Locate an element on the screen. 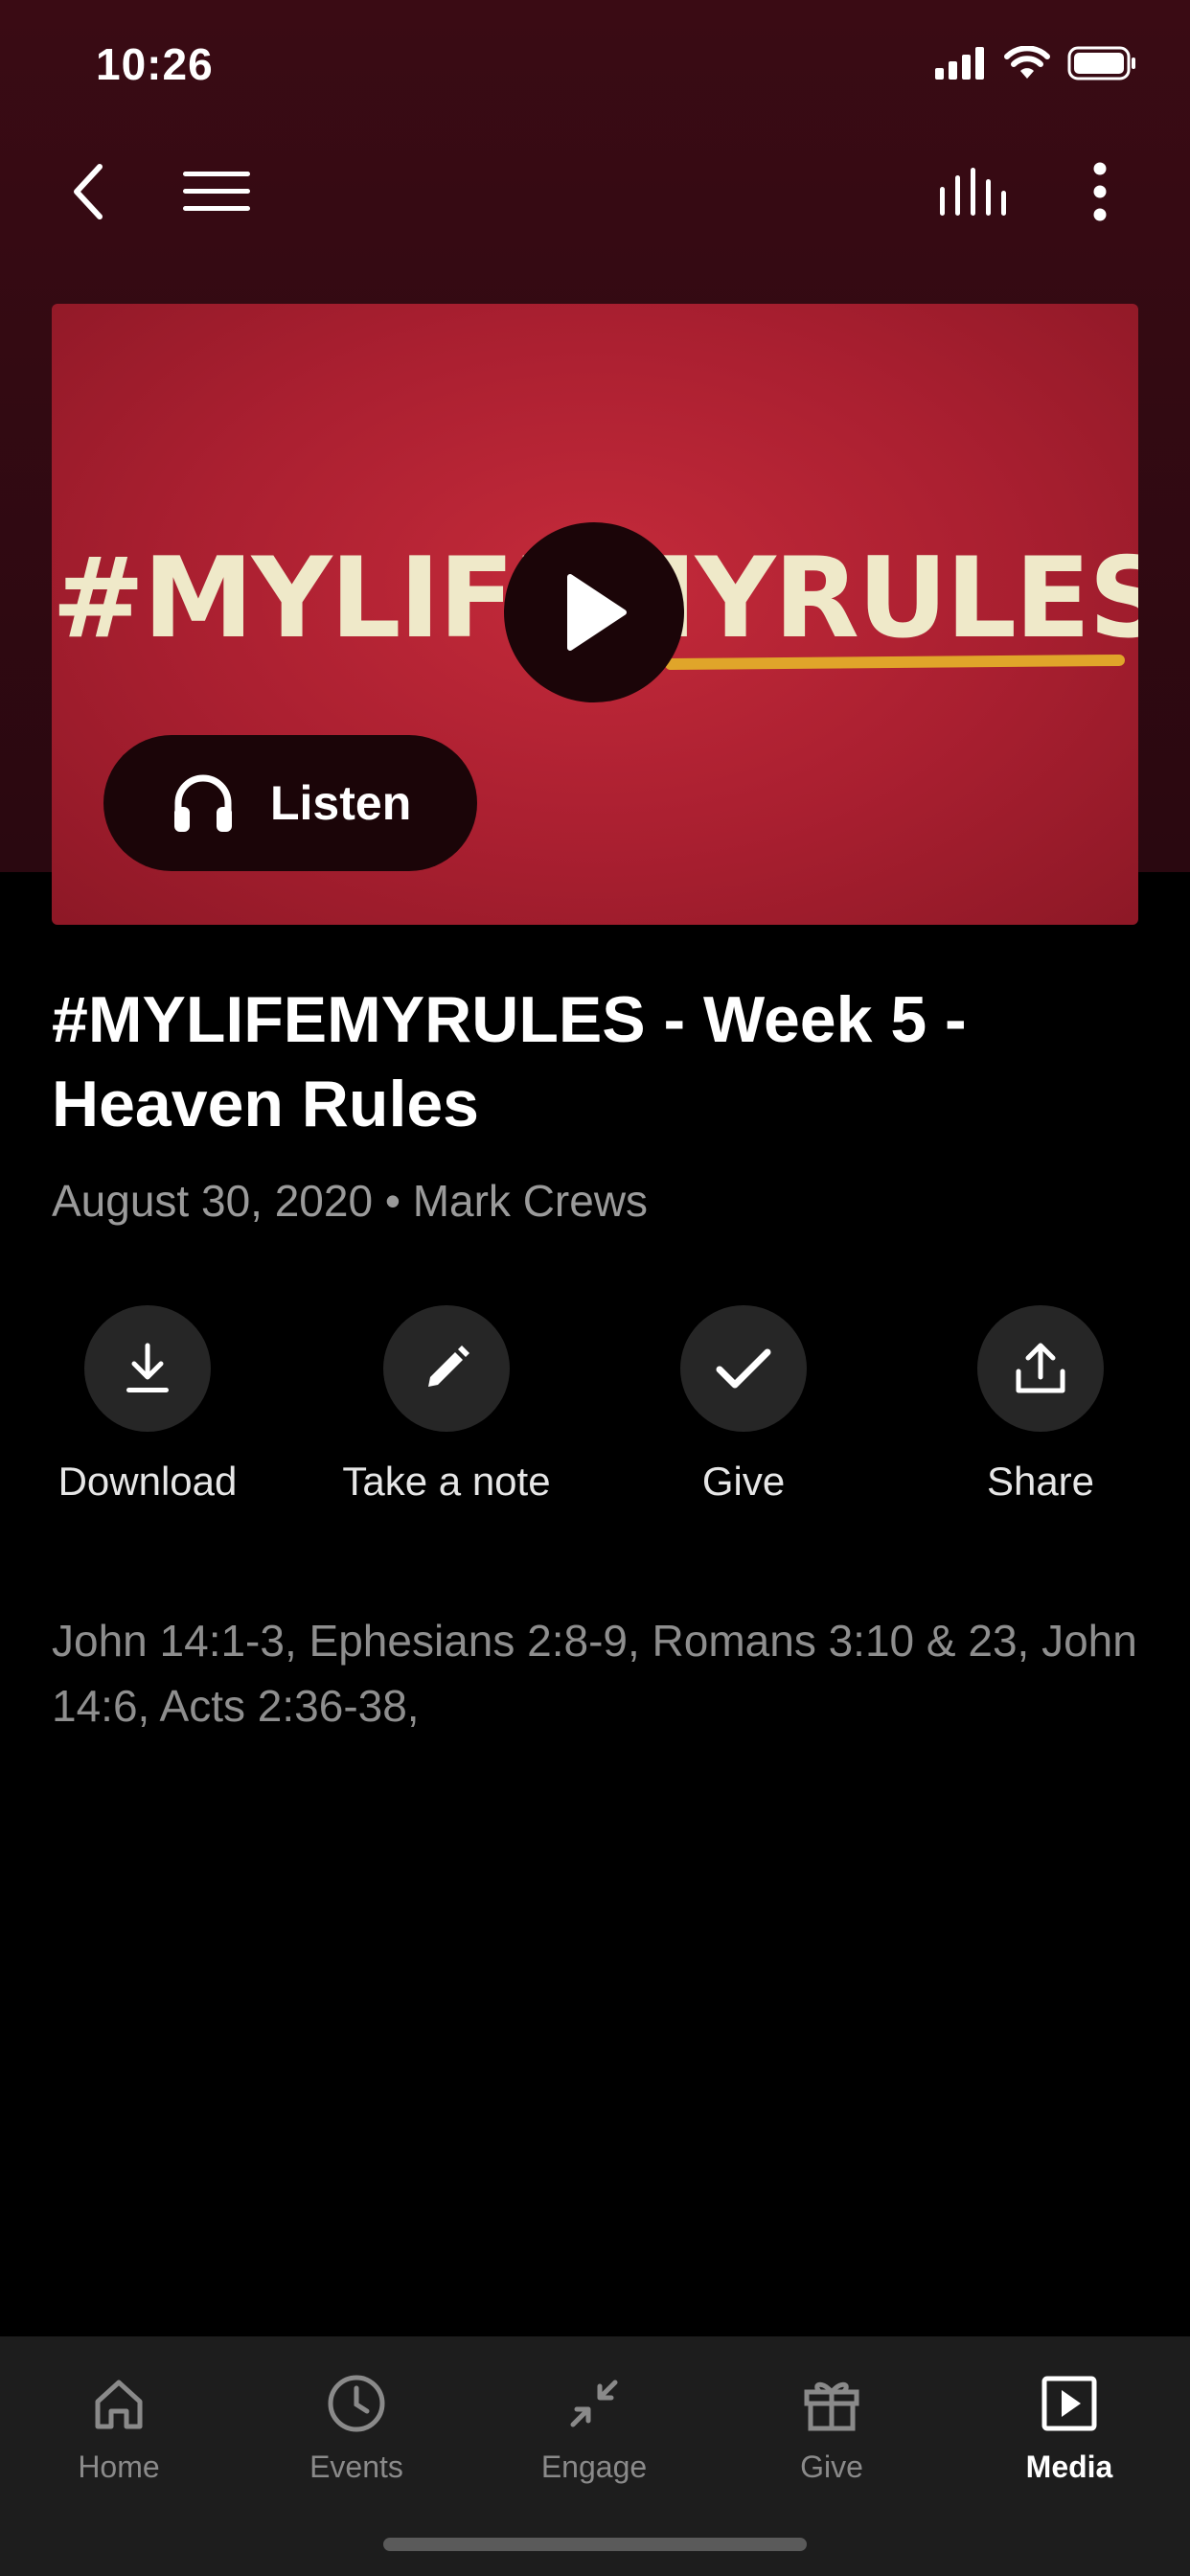 This screenshot has height=2576, width=1190. tab-engage: Engage is located at coordinates (594, 2425).